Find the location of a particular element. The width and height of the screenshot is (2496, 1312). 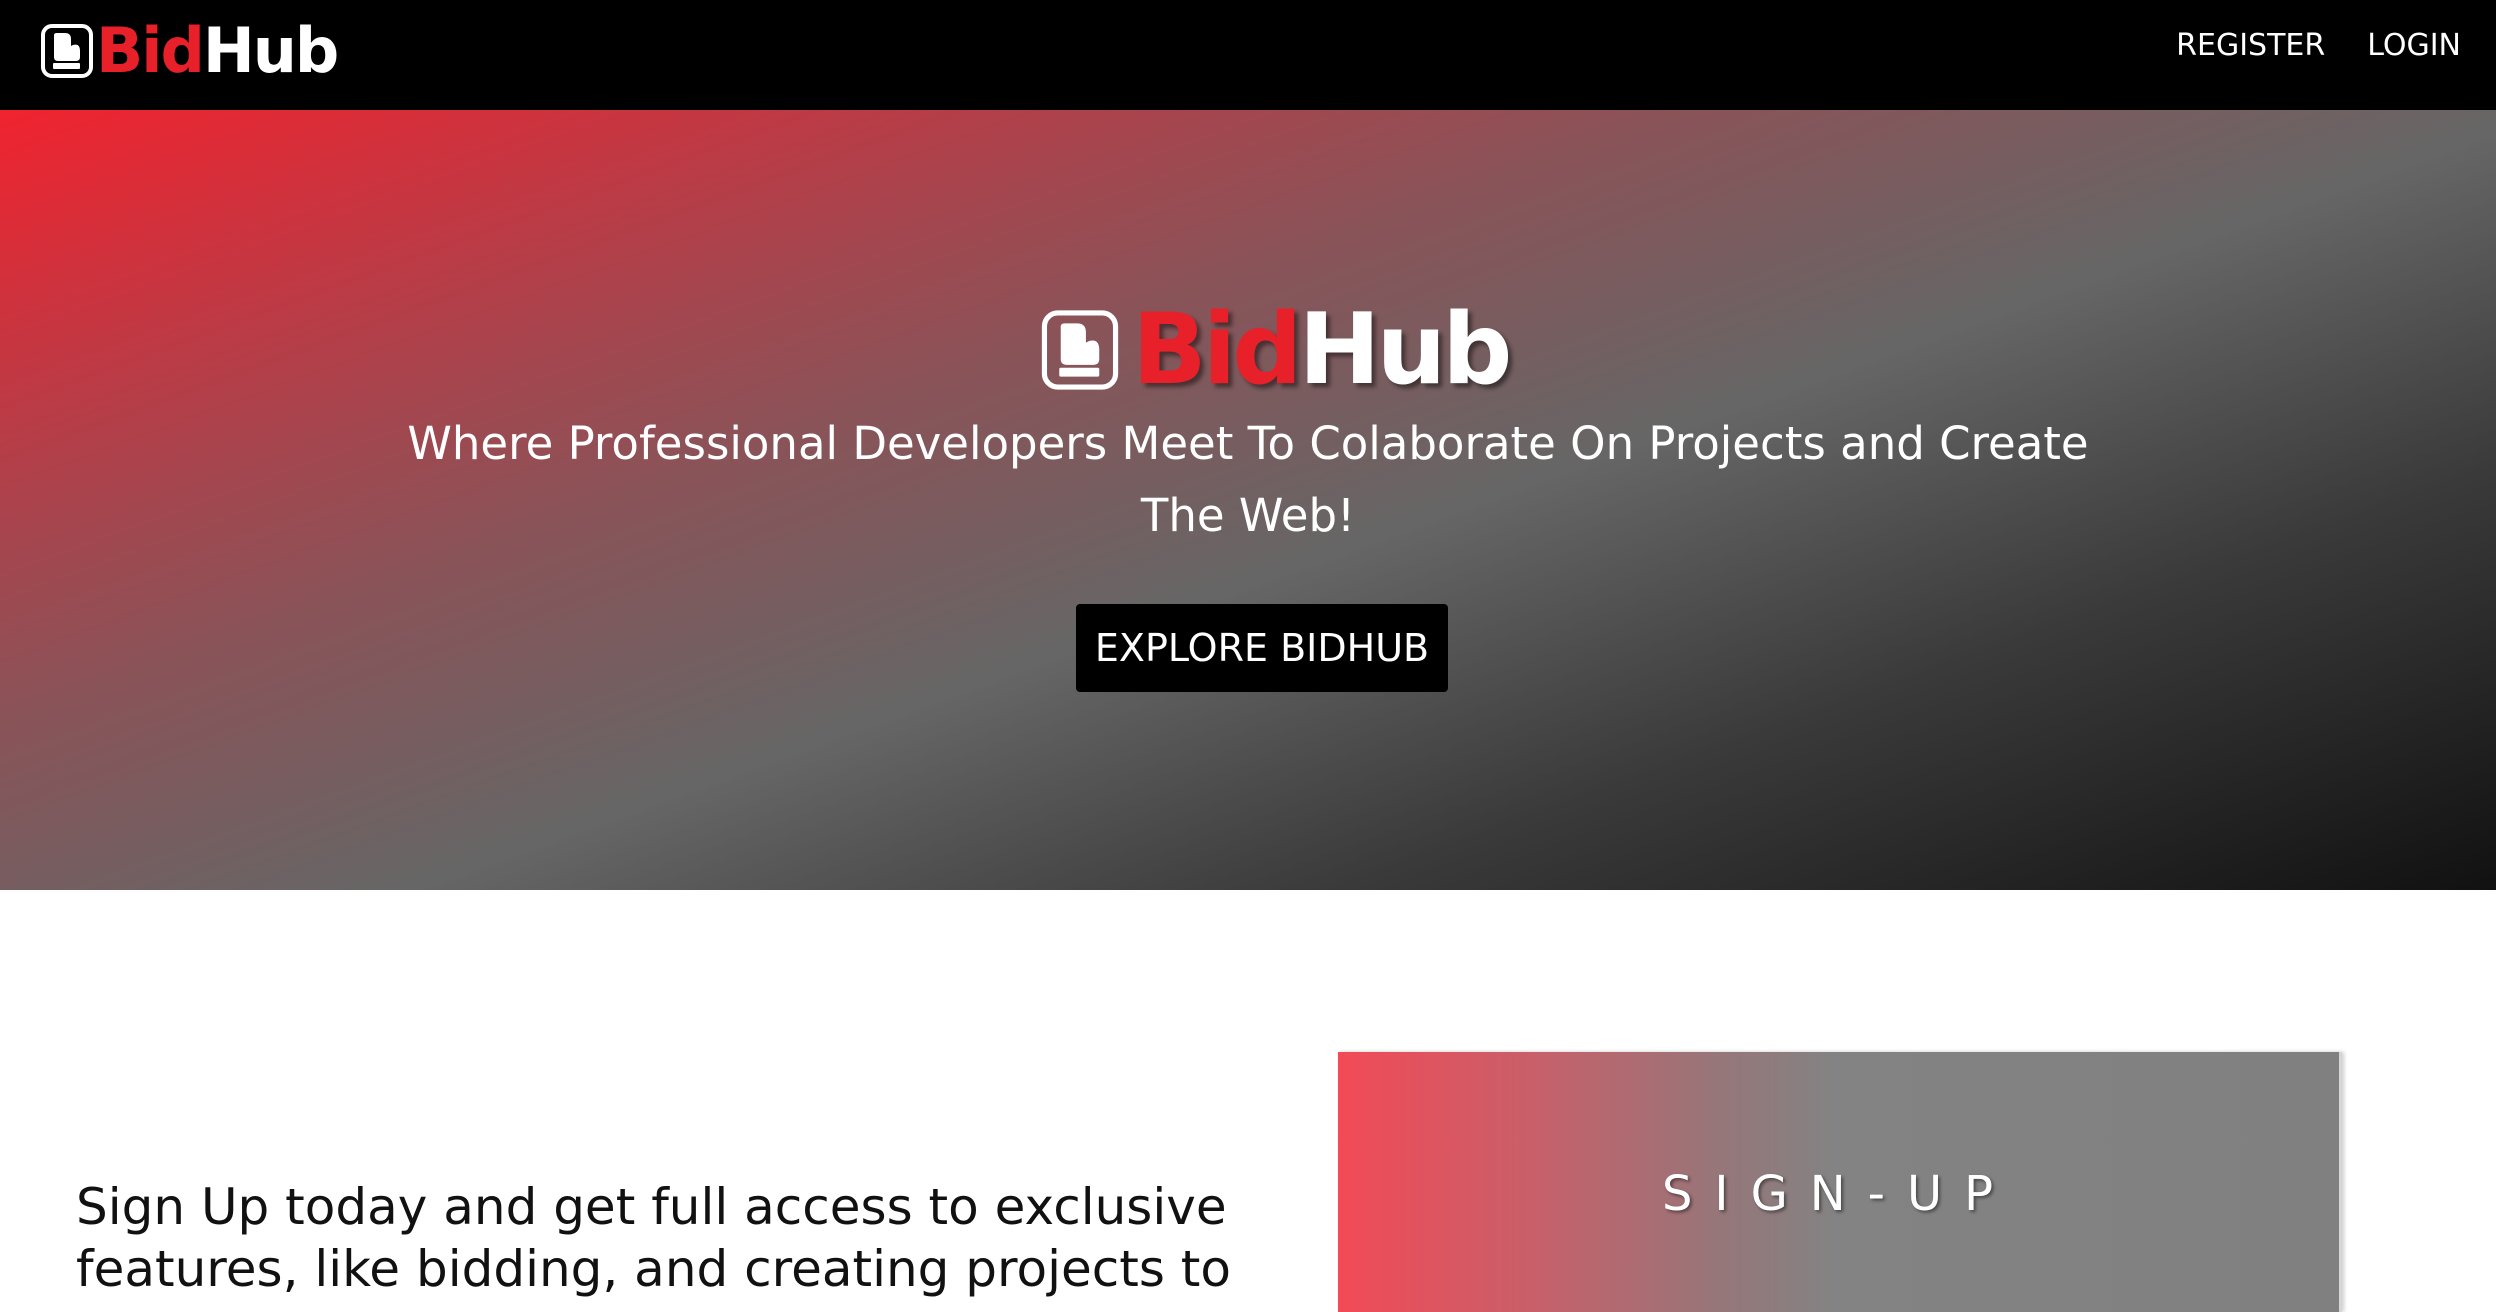

hero-brand-text: BidHub is located at coordinates (1322, 350).